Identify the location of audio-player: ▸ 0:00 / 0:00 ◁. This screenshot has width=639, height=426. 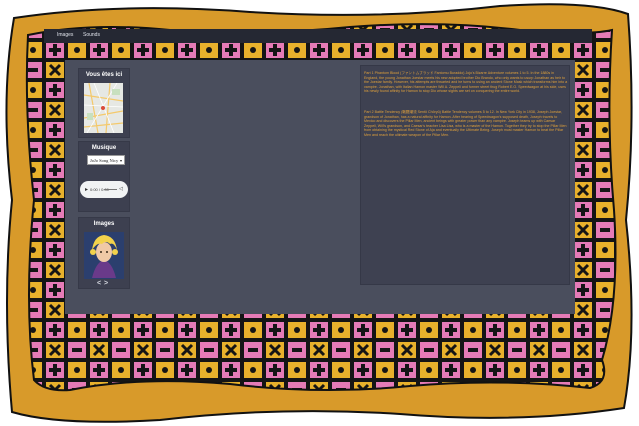
(104, 189).